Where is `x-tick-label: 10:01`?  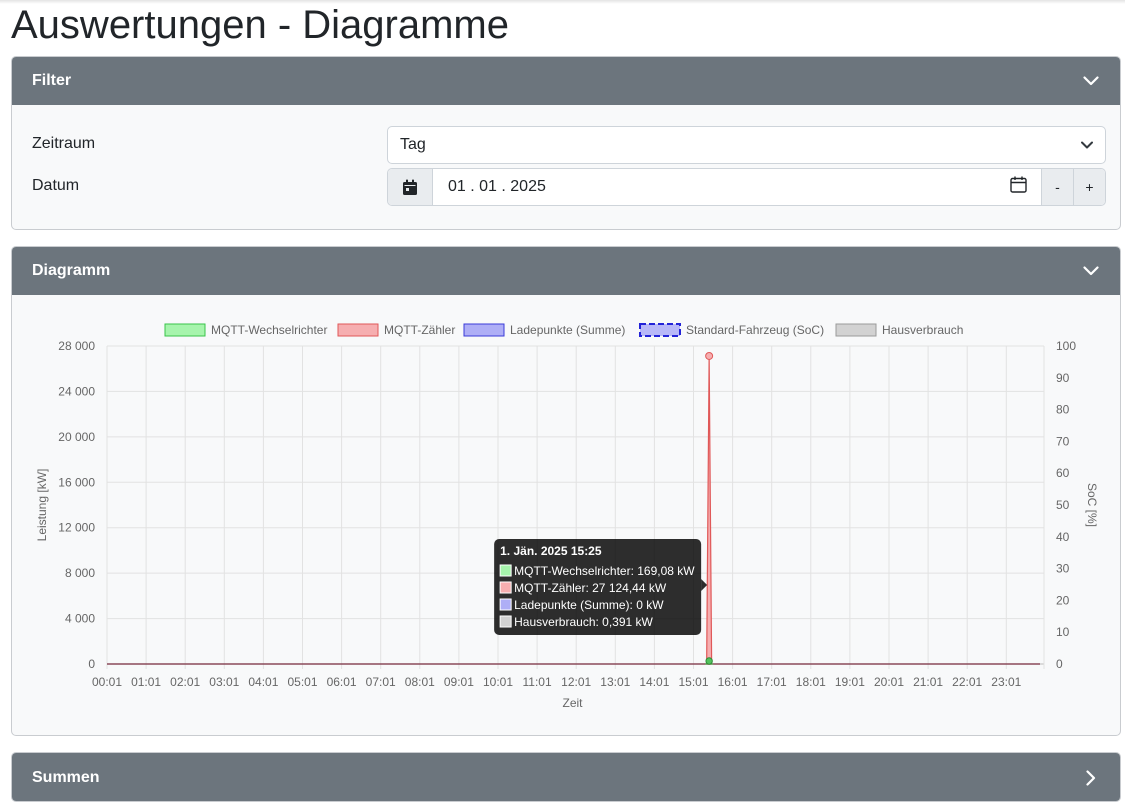 x-tick-label: 10:01 is located at coordinates (498, 682).